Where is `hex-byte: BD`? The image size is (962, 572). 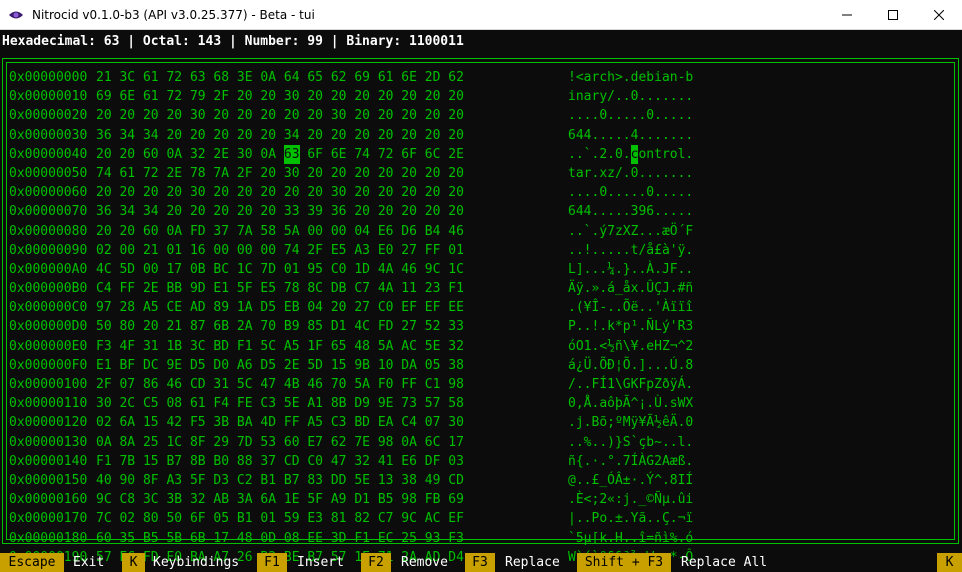
hex-byte: BD is located at coordinates (362, 422).